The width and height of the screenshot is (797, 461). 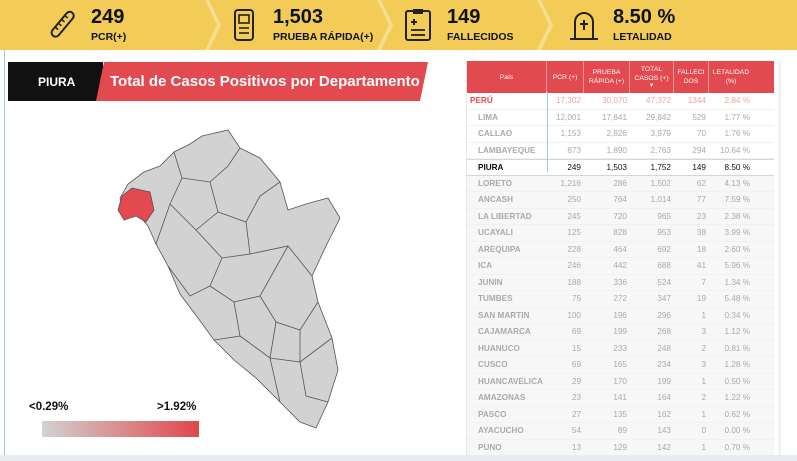 What do you see at coordinates (703, 398) in the screenshot?
I see `table-cell-fallecidos: 2` at bounding box center [703, 398].